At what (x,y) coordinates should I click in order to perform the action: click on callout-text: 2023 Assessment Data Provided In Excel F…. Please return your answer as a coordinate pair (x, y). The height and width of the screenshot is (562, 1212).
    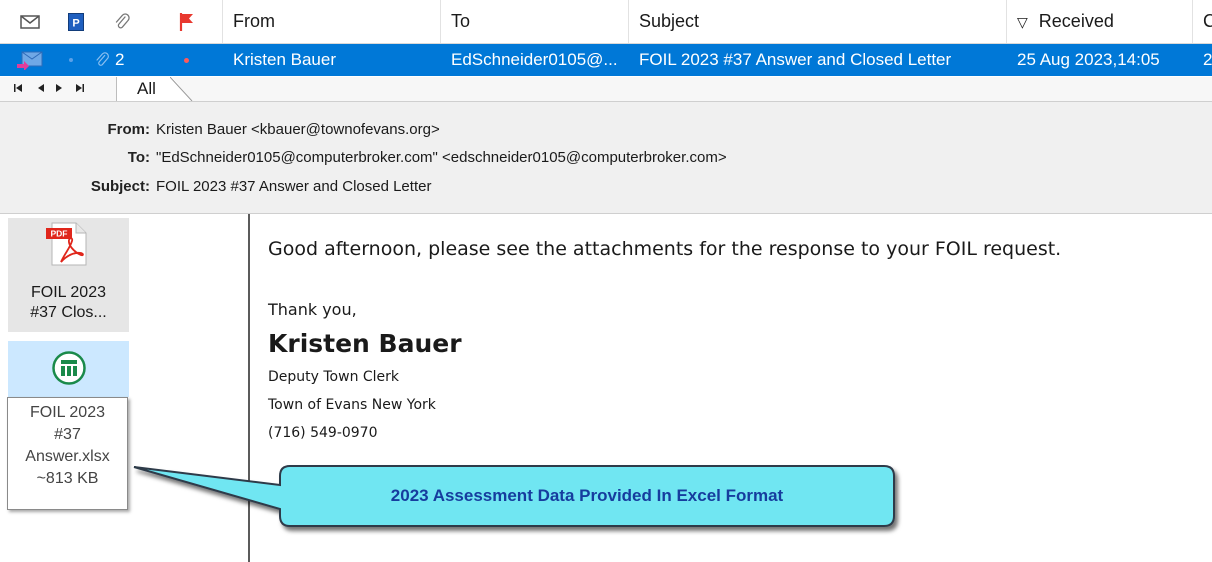
    Looking at the image, I should click on (587, 495).